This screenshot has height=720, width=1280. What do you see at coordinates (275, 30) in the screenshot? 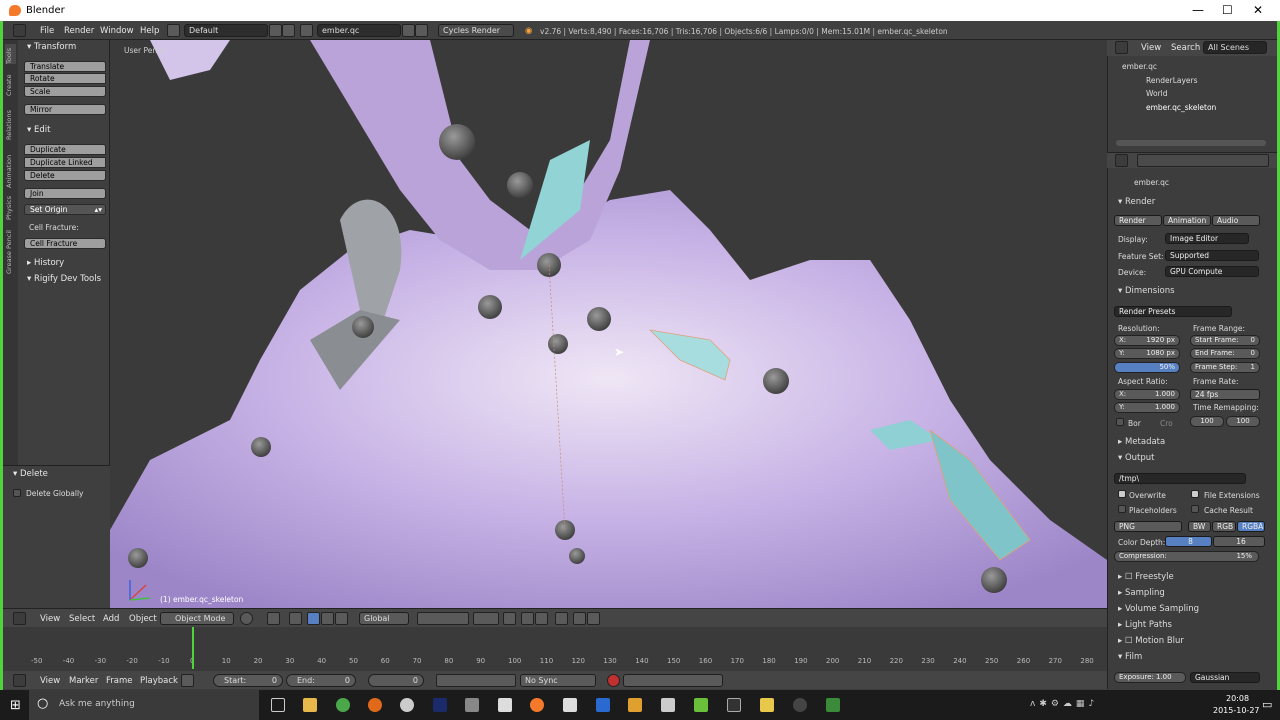
I see `add-layout-button` at bounding box center [275, 30].